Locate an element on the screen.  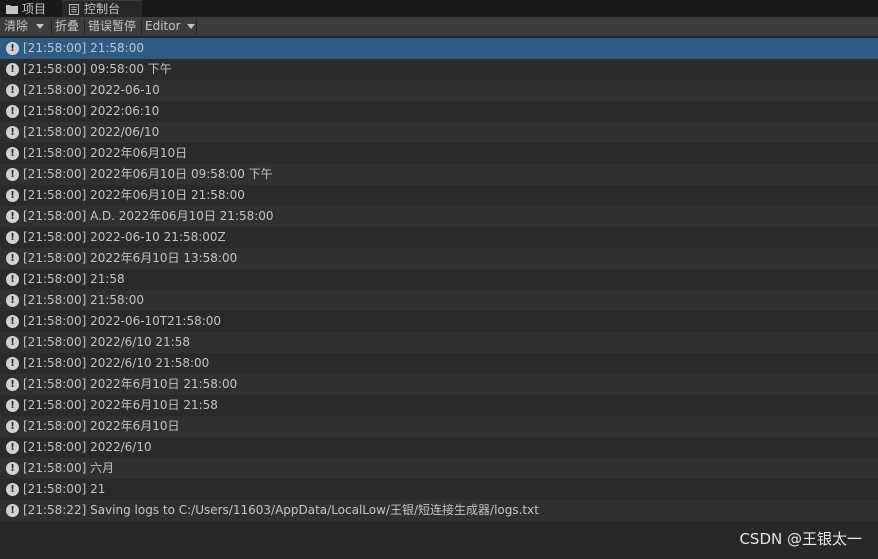
error-pause-toggle-label: 错误暂停 is located at coordinates (112, 26).